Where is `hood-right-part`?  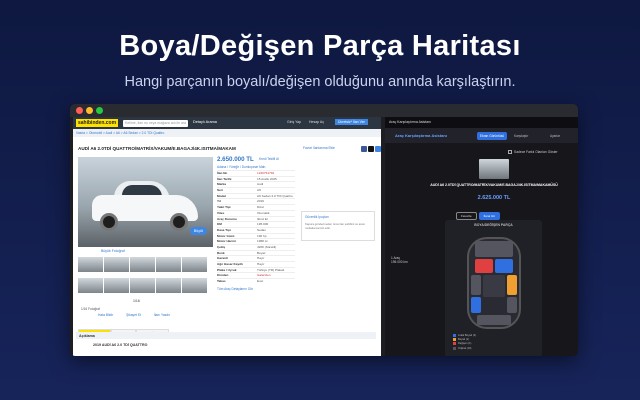
hood-right-part is located at coordinates (504, 266).